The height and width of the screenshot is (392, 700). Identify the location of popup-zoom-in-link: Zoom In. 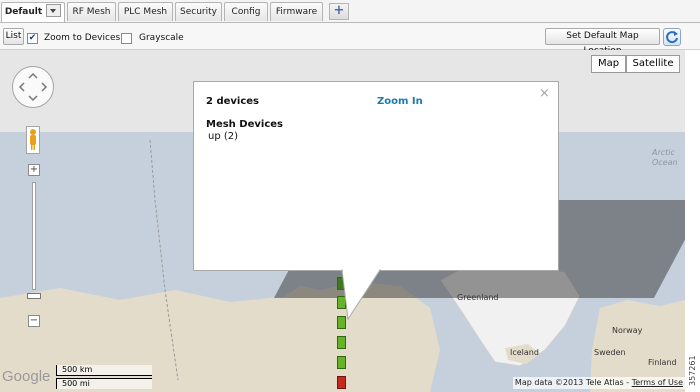
(400, 101).